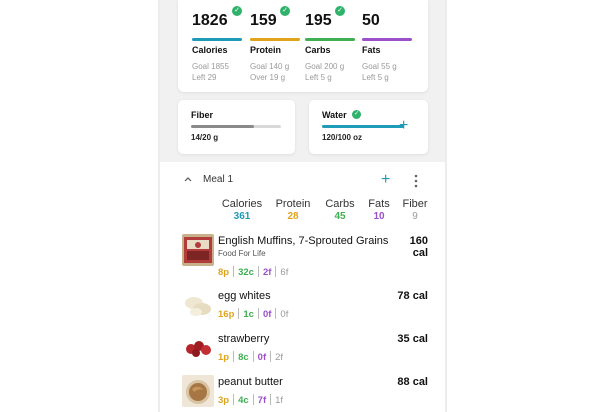  What do you see at coordinates (243, 357) in the screenshot?
I see `food-carbs: 8c` at bounding box center [243, 357].